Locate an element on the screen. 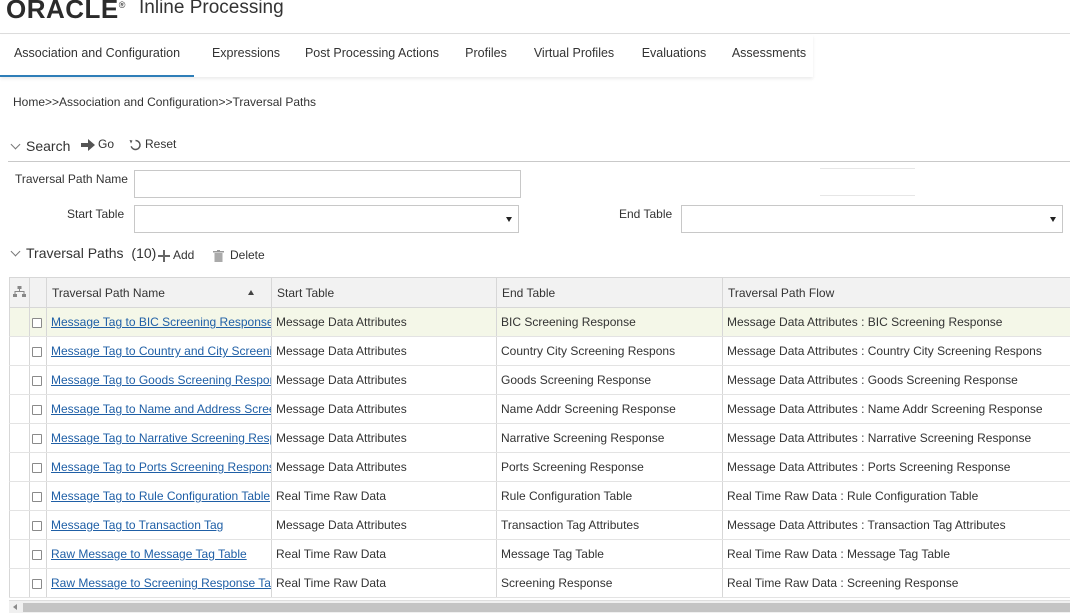 This screenshot has height=615, width=1070. traversal-path-name-label: Traversal Path Name is located at coordinates (71, 179).